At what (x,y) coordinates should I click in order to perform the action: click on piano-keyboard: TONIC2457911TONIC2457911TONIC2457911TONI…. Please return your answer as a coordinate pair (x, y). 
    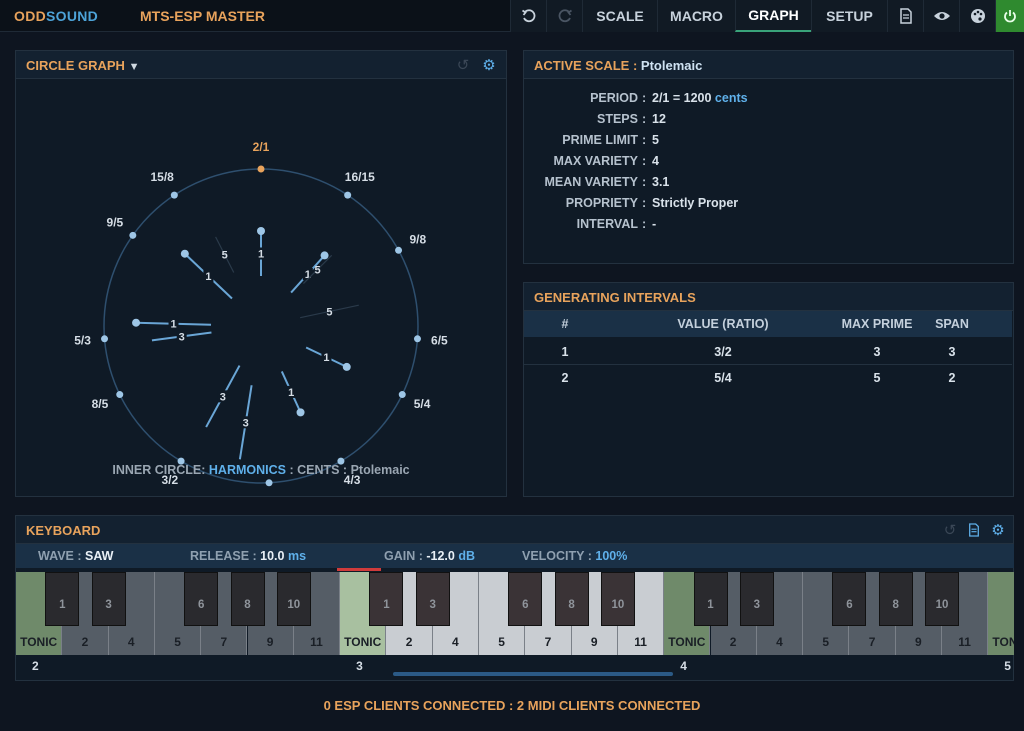
    Looking at the image, I should click on (515, 613).